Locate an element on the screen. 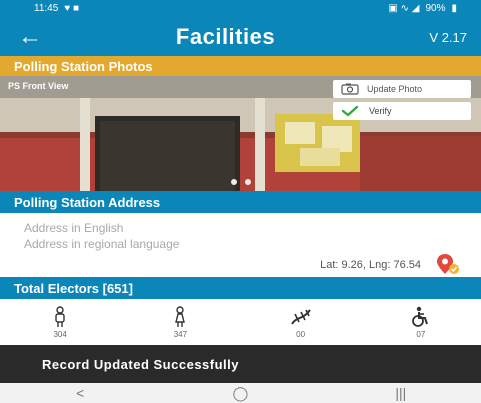  photo-caption: PS Front View is located at coordinates (38, 86).